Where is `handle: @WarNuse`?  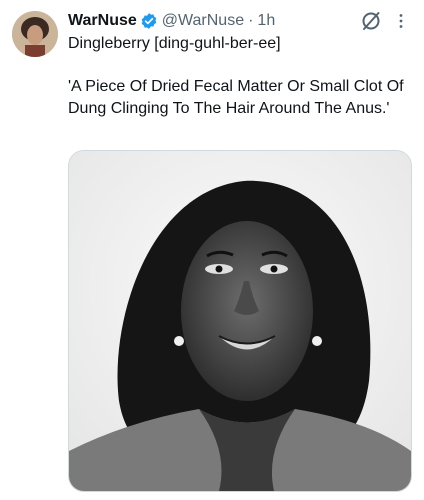
handle: @WarNuse is located at coordinates (203, 21).